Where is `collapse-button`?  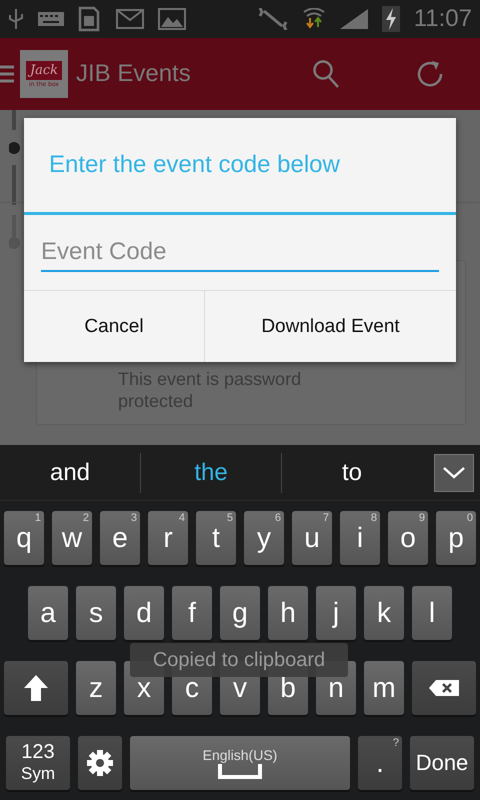
collapse-button is located at coordinates (454, 473).